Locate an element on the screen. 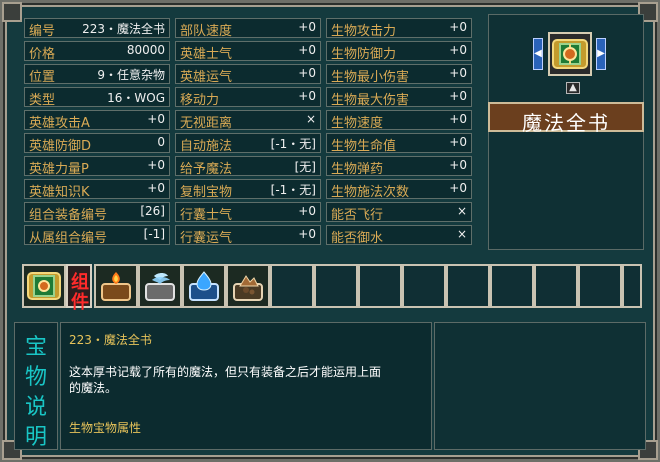 This screenshot has width=660, height=462. prev-arrow-icon: ◀ is located at coordinates (538, 53).